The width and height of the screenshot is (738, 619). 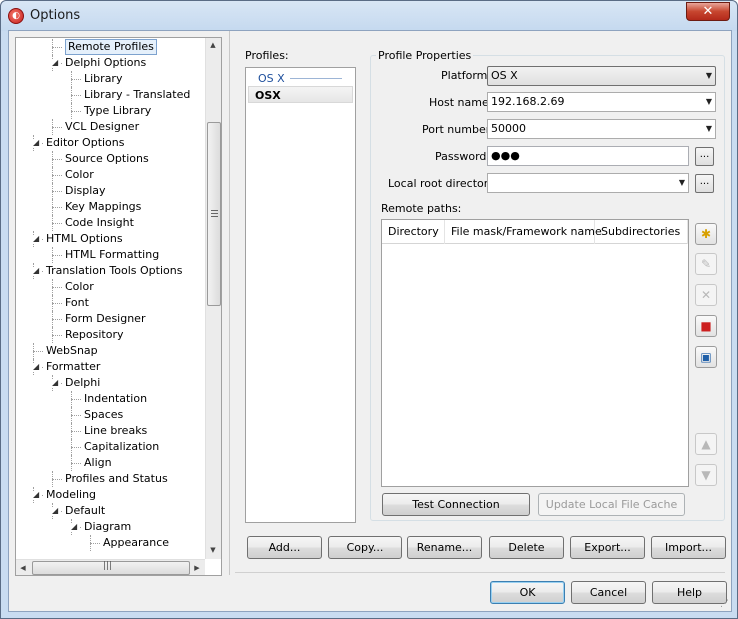 What do you see at coordinates (706, 234) in the screenshot?
I see `add-path-button: ✱` at bounding box center [706, 234].